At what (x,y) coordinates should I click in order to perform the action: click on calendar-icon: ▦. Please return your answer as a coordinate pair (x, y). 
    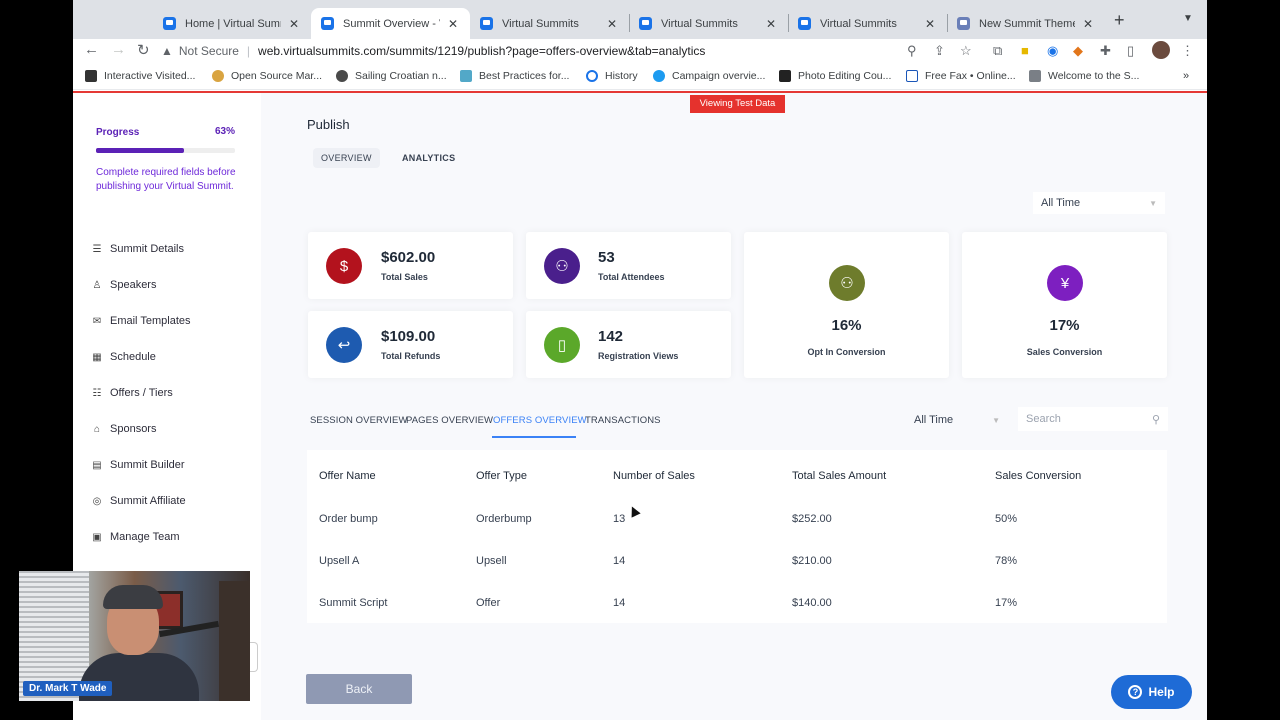
    Looking at the image, I should click on (97, 357).